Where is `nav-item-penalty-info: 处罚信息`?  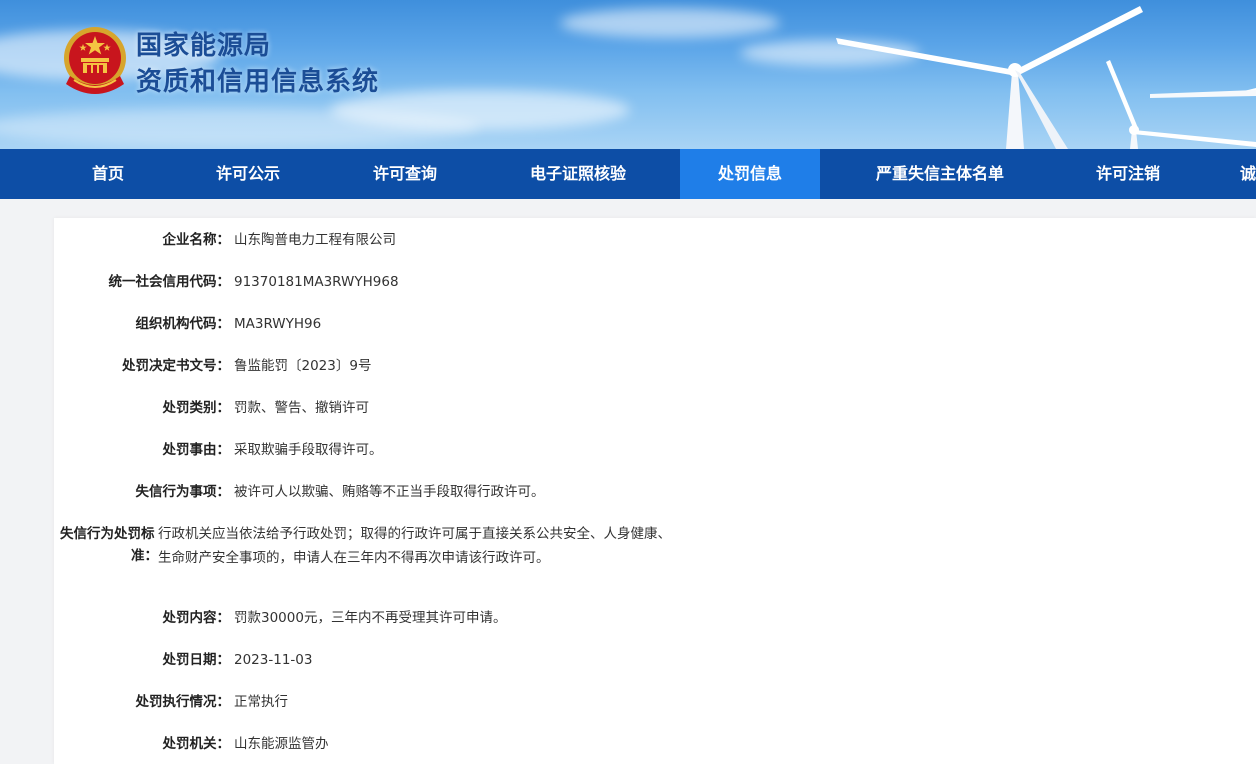 nav-item-penalty-info: 处罚信息 is located at coordinates (750, 174).